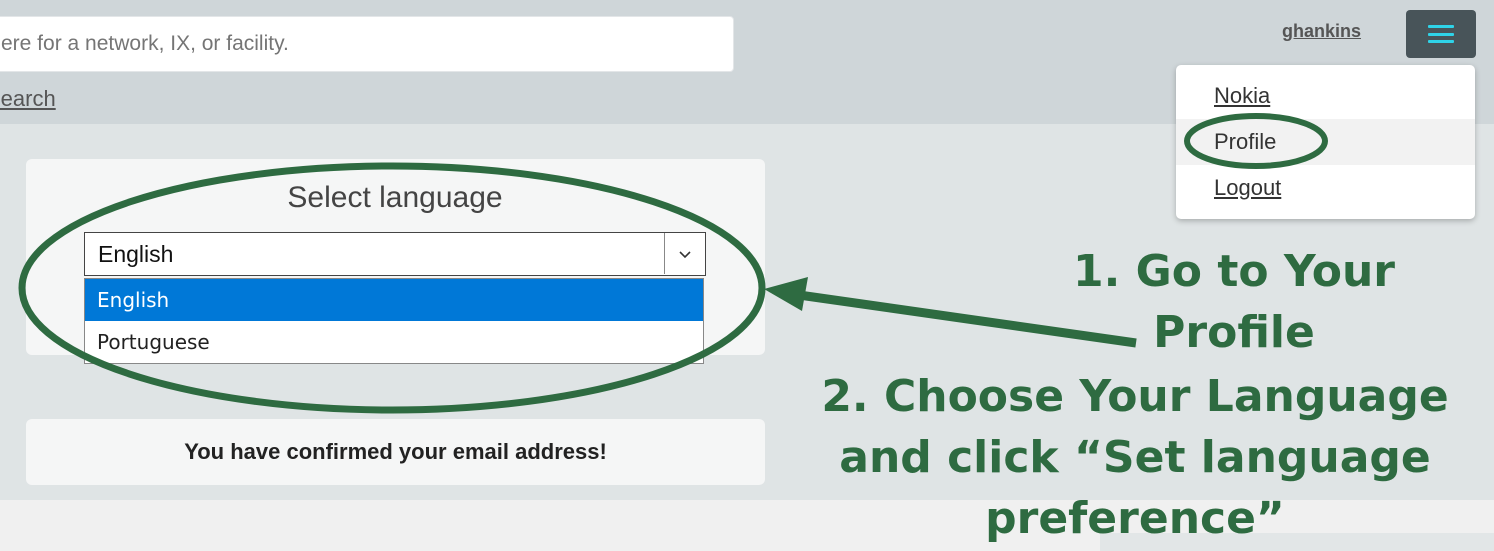  What do you see at coordinates (786, 294) in the screenshot?
I see `arrow-head-icon` at bounding box center [786, 294].